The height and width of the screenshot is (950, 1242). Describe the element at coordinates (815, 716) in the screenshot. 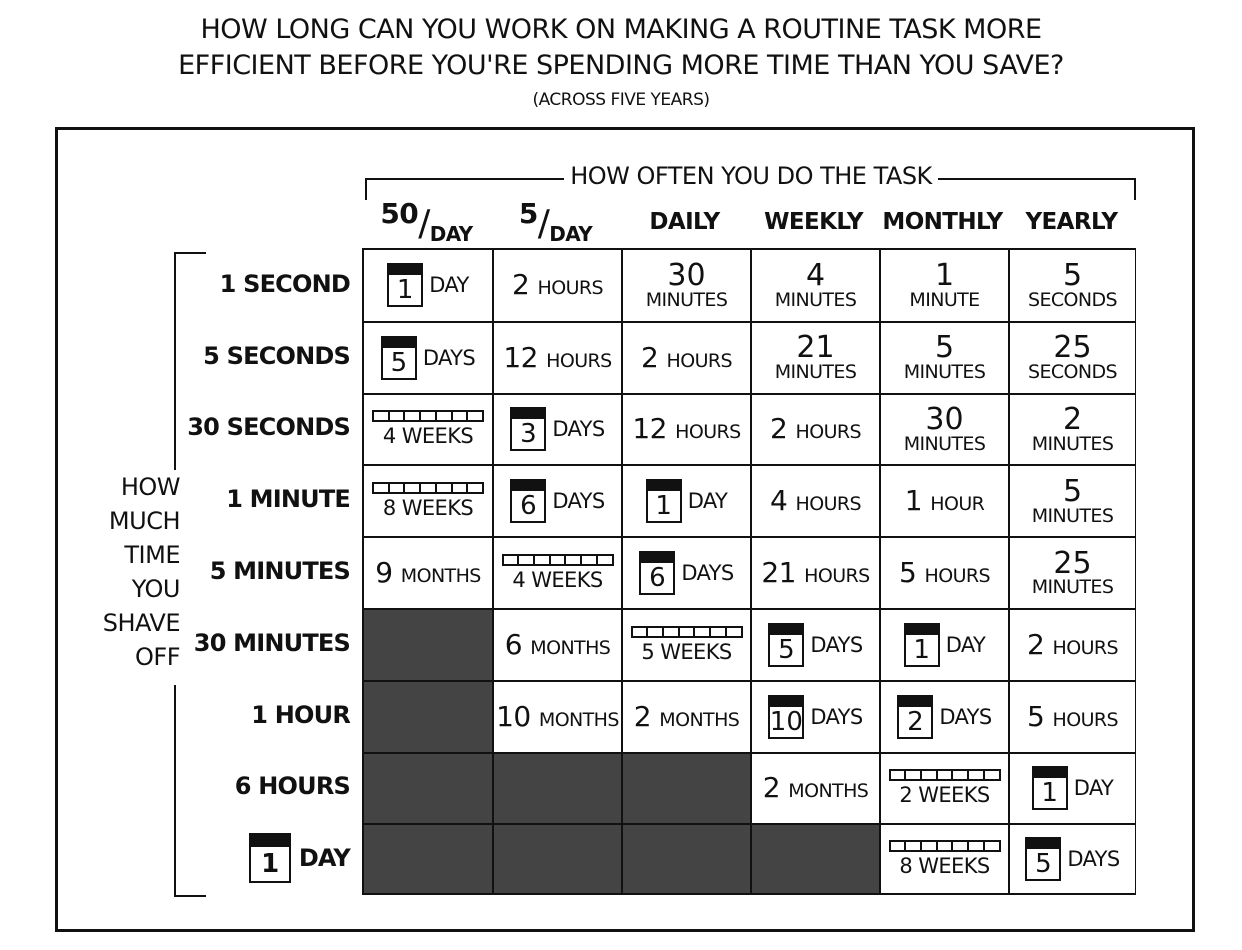

I see `value-calendar: 10 DAYS` at that location.